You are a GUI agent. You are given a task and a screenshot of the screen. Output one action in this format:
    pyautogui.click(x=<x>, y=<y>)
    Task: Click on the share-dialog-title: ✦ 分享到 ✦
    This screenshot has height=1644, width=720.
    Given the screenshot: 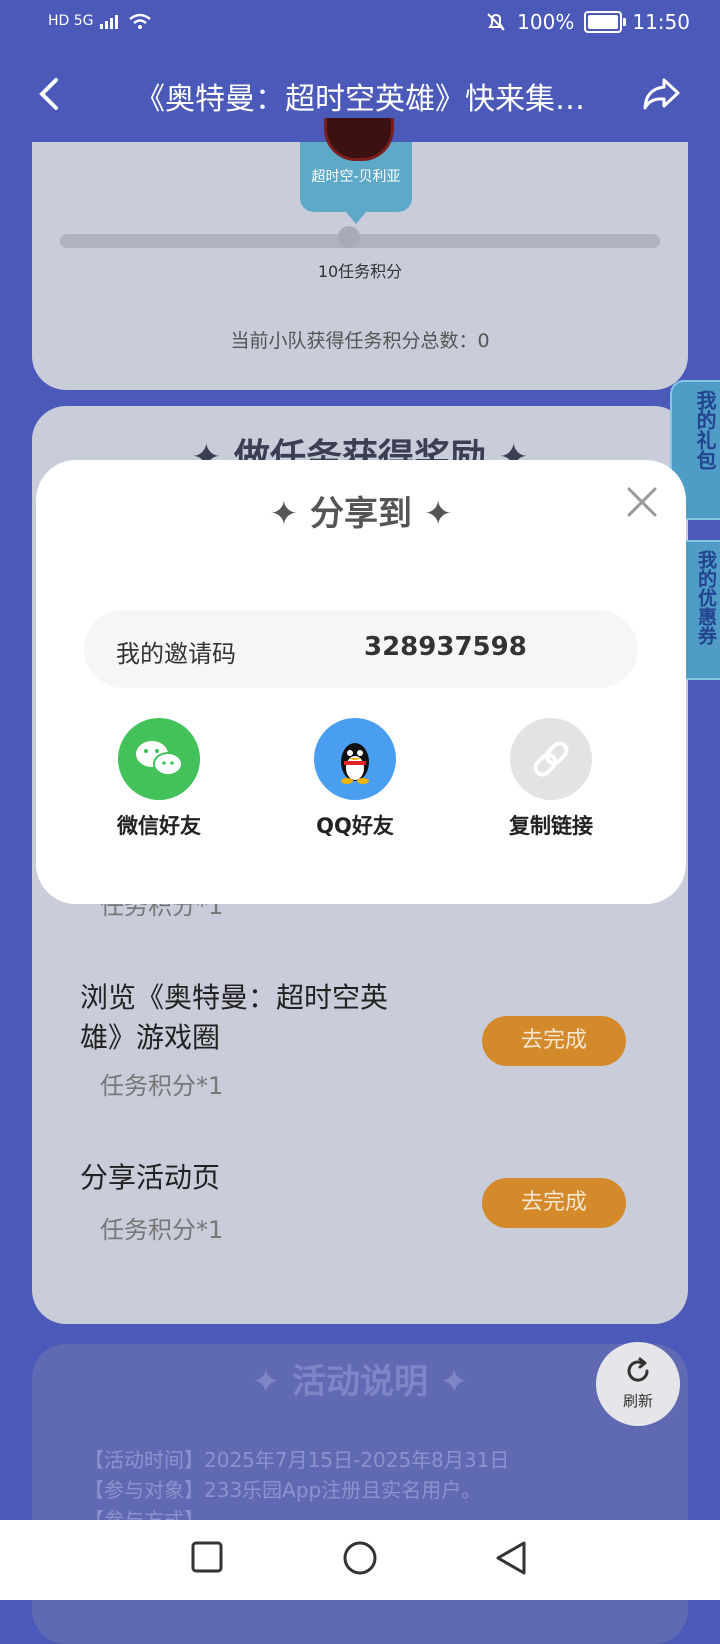 What is the action you would take?
    pyautogui.click(x=361, y=514)
    